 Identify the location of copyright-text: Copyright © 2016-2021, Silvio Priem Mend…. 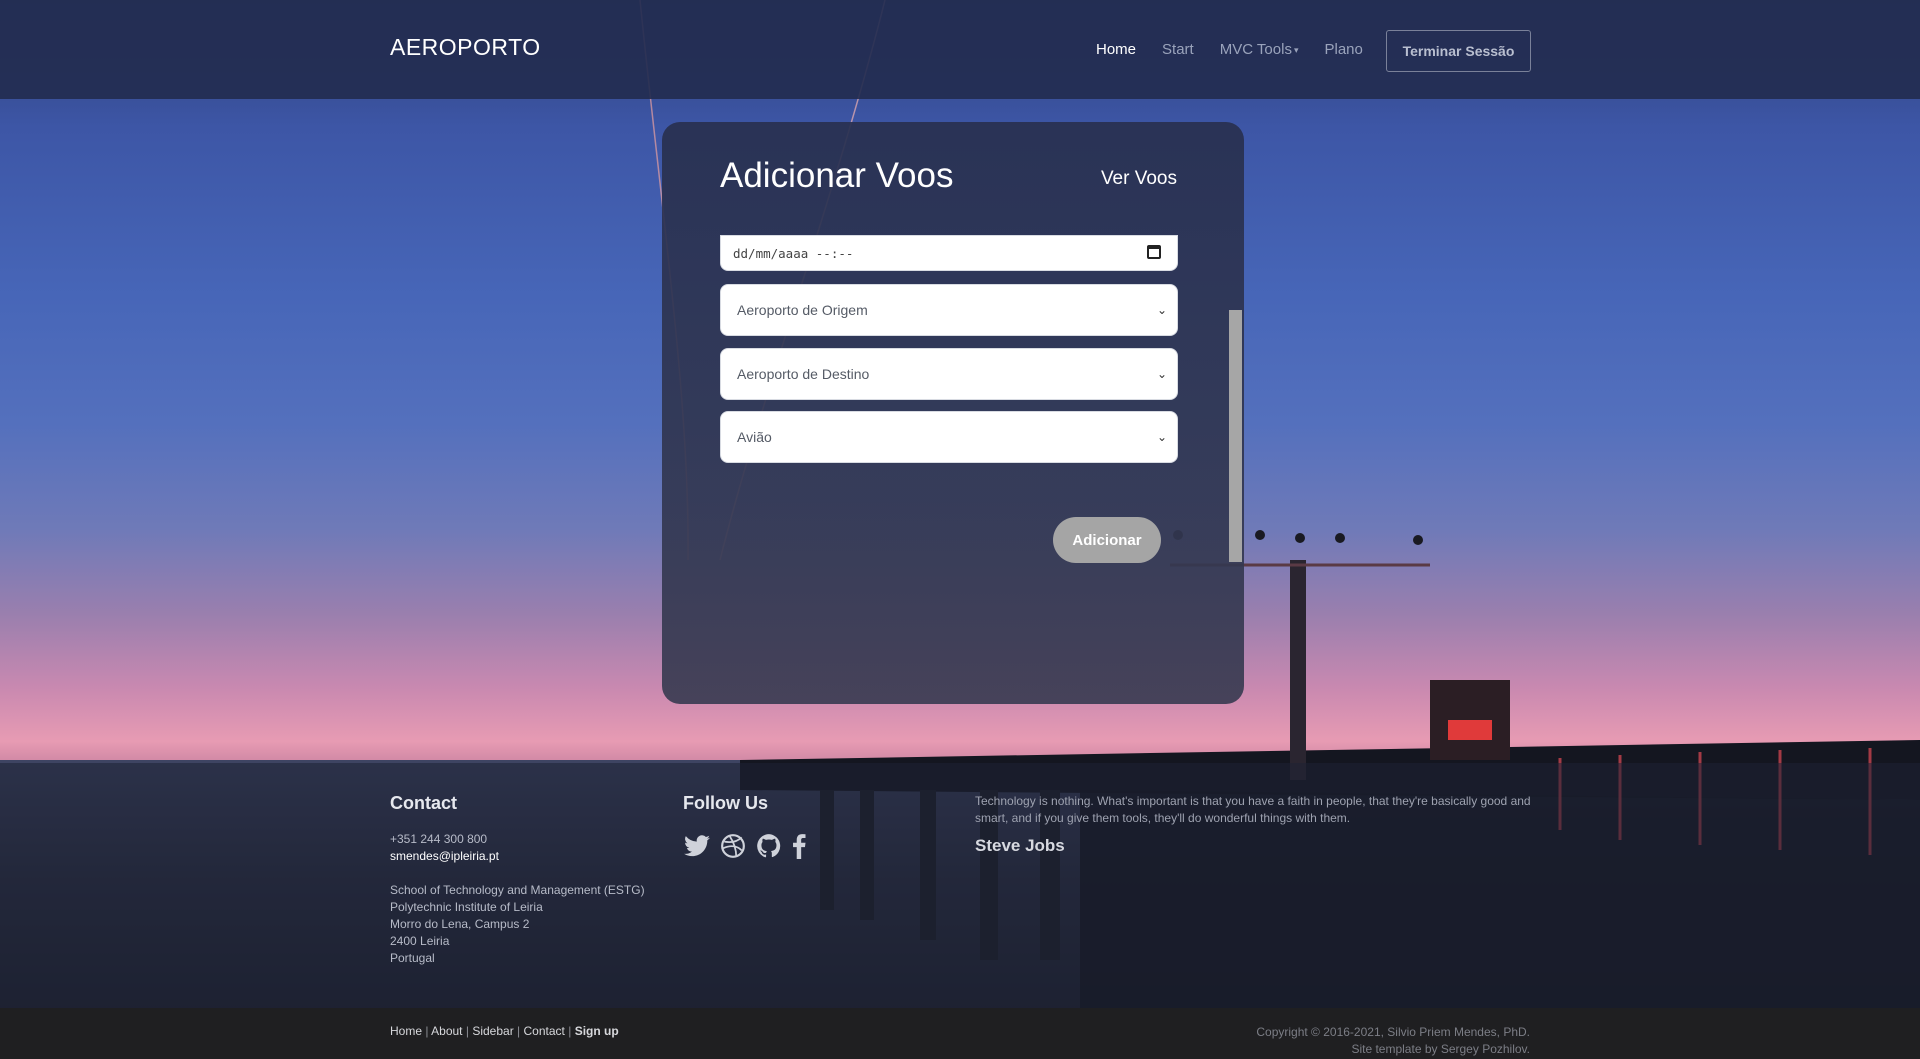
(1393, 1032).